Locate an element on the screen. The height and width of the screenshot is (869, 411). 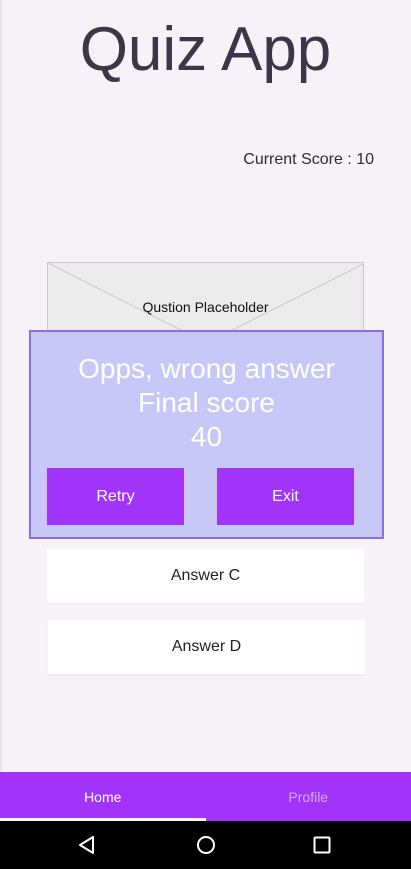
tab-profile-label: Profile is located at coordinates (308, 796).